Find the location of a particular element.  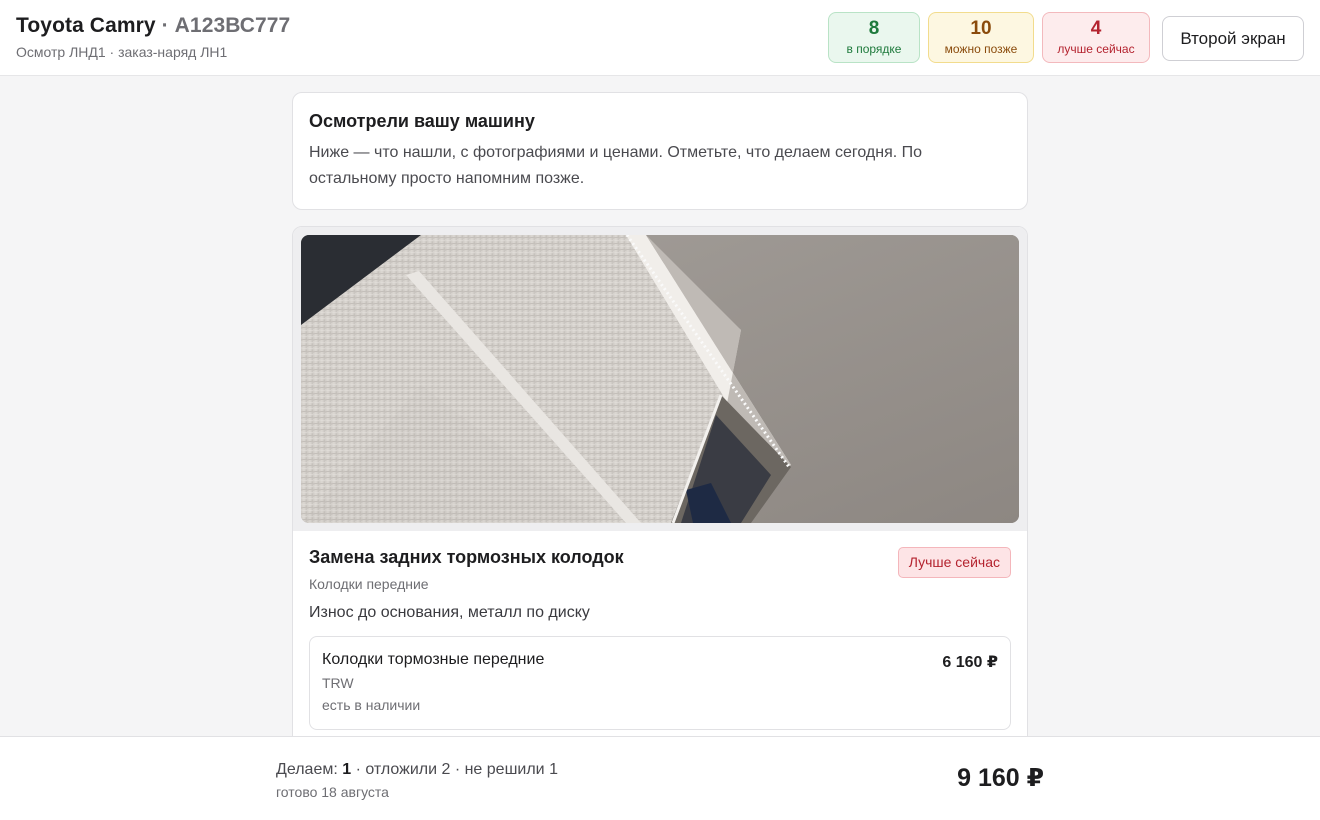

counter-ok: 8 в порядке is located at coordinates (874, 37).